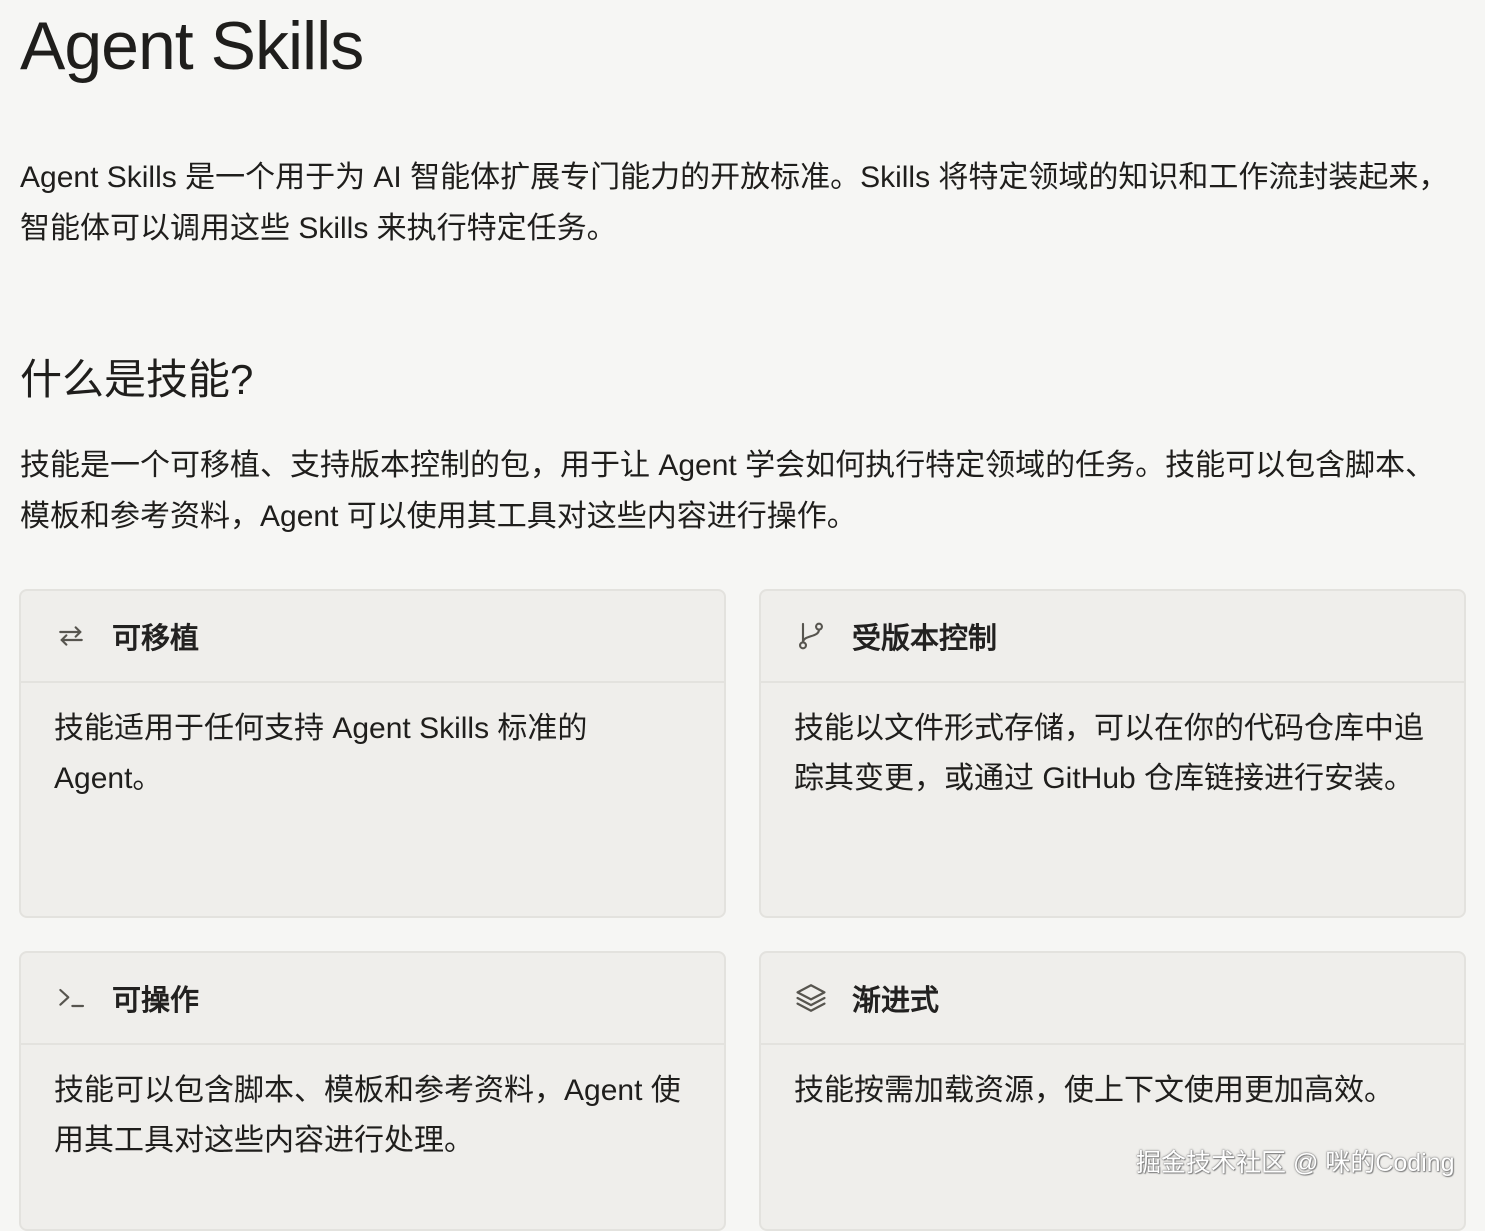 This screenshot has height=1231, width=1485. Describe the element at coordinates (71, 636) in the screenshot. I see `arrows-swap-icon` at that location.